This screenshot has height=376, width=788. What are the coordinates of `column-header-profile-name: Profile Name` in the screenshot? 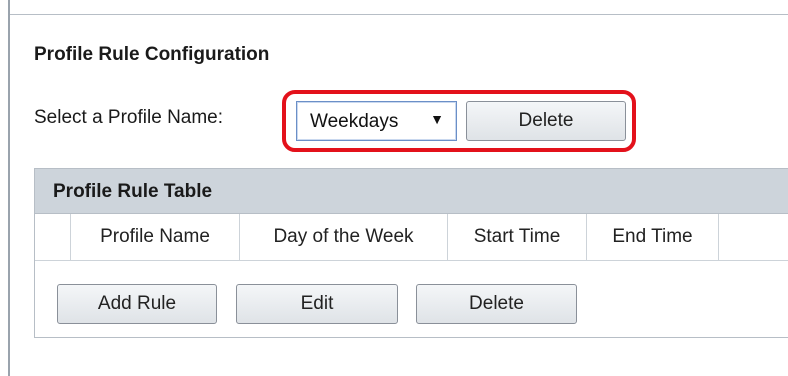 It's located at (155, 237).